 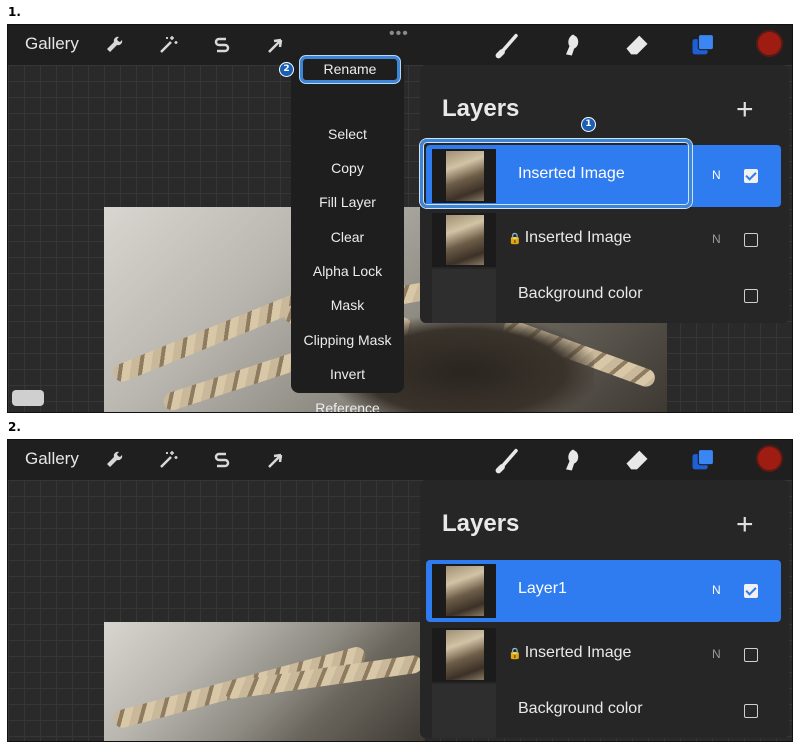 What do you see at coordinates (399, 34) in the screenshot?
I see `more-dots: •••` at bounding box center [399, 34].